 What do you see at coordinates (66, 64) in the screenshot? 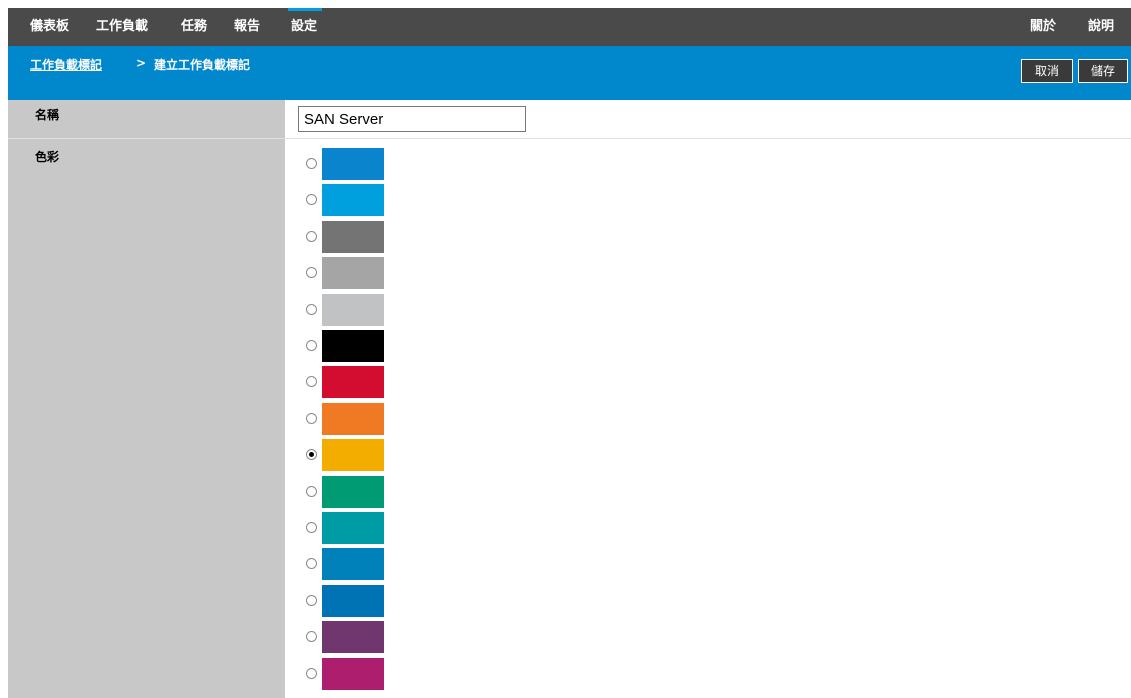
I see `breadcrumb-parent-link: 工作負載標記` at bounding box center [66, 64].